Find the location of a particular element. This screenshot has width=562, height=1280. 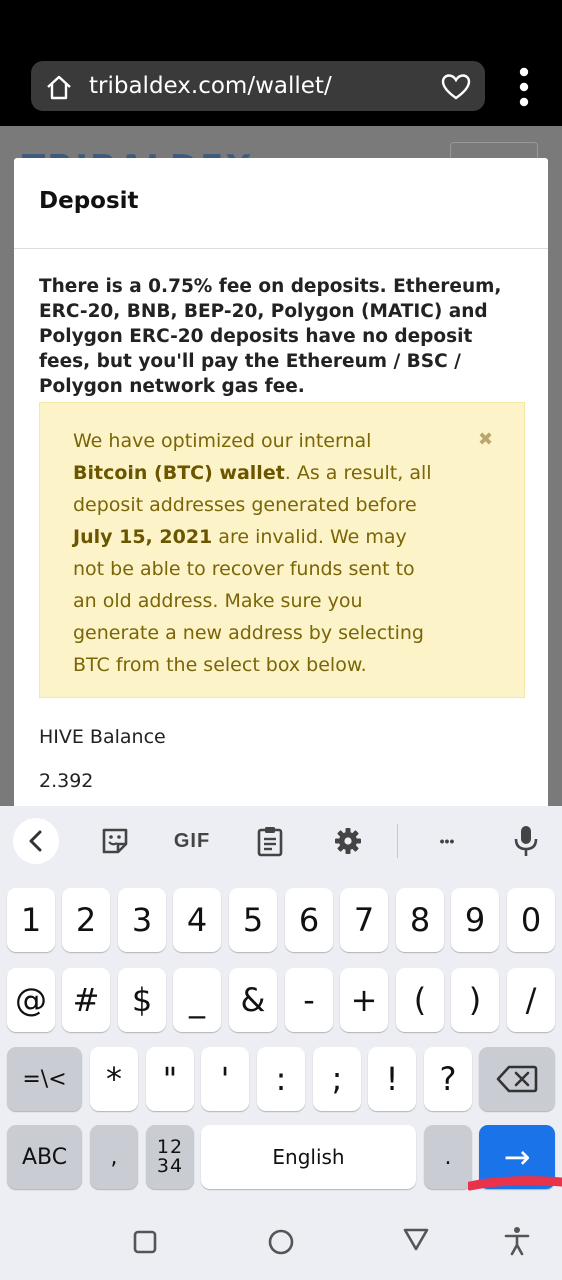

system-navigation-bar is located at coordinates (281, 1242).